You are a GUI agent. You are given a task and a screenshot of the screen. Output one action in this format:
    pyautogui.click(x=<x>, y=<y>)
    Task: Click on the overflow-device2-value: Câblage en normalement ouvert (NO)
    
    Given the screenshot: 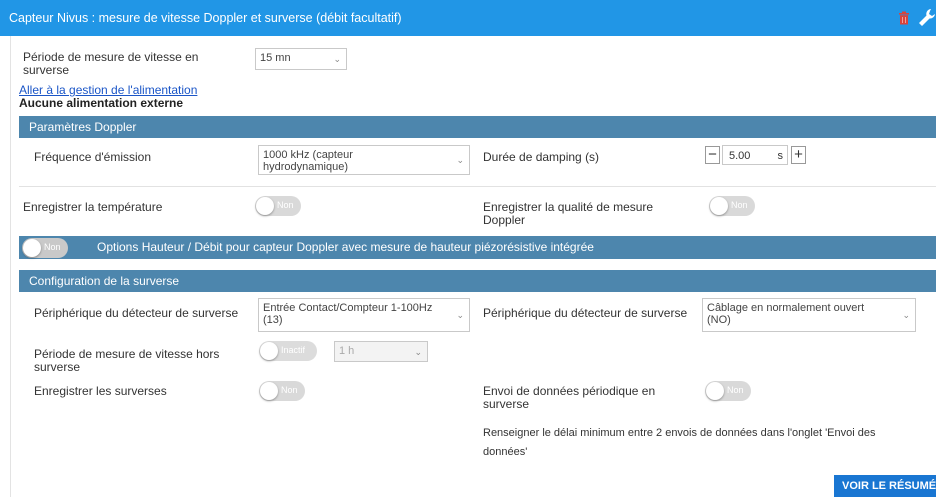 What is the action you would take?
    pyautogui.click(x=786, y=314)
    